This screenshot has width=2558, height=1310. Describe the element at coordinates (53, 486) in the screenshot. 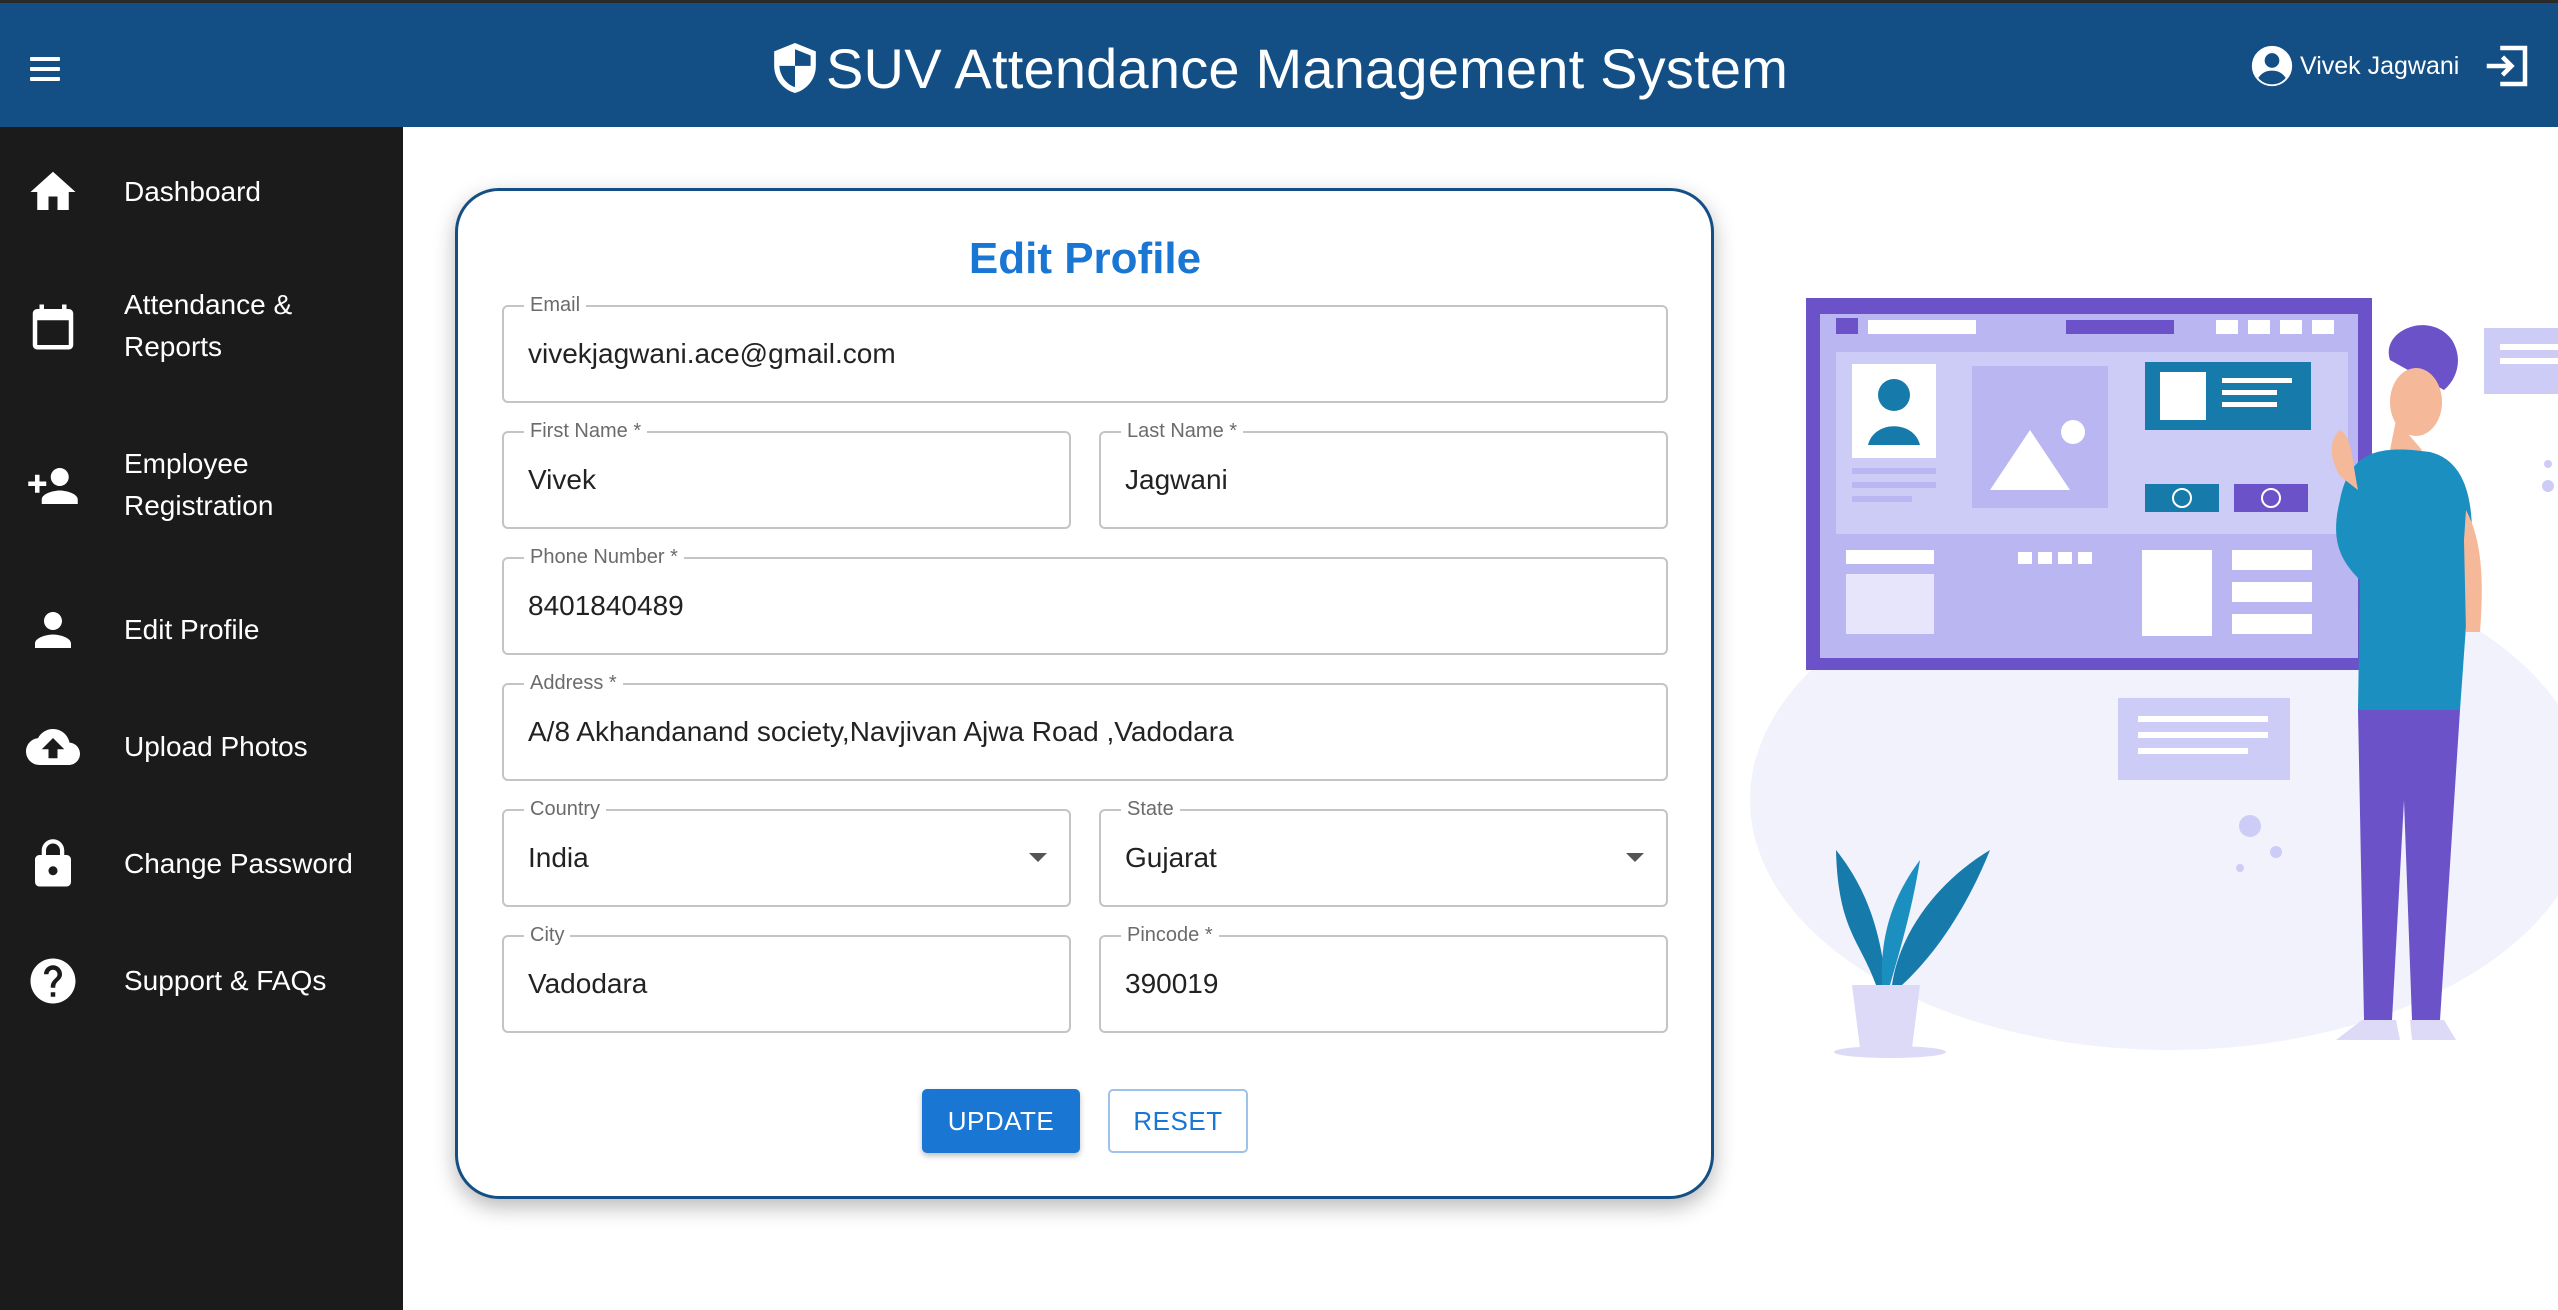

I see `person-add-icon` at that location.